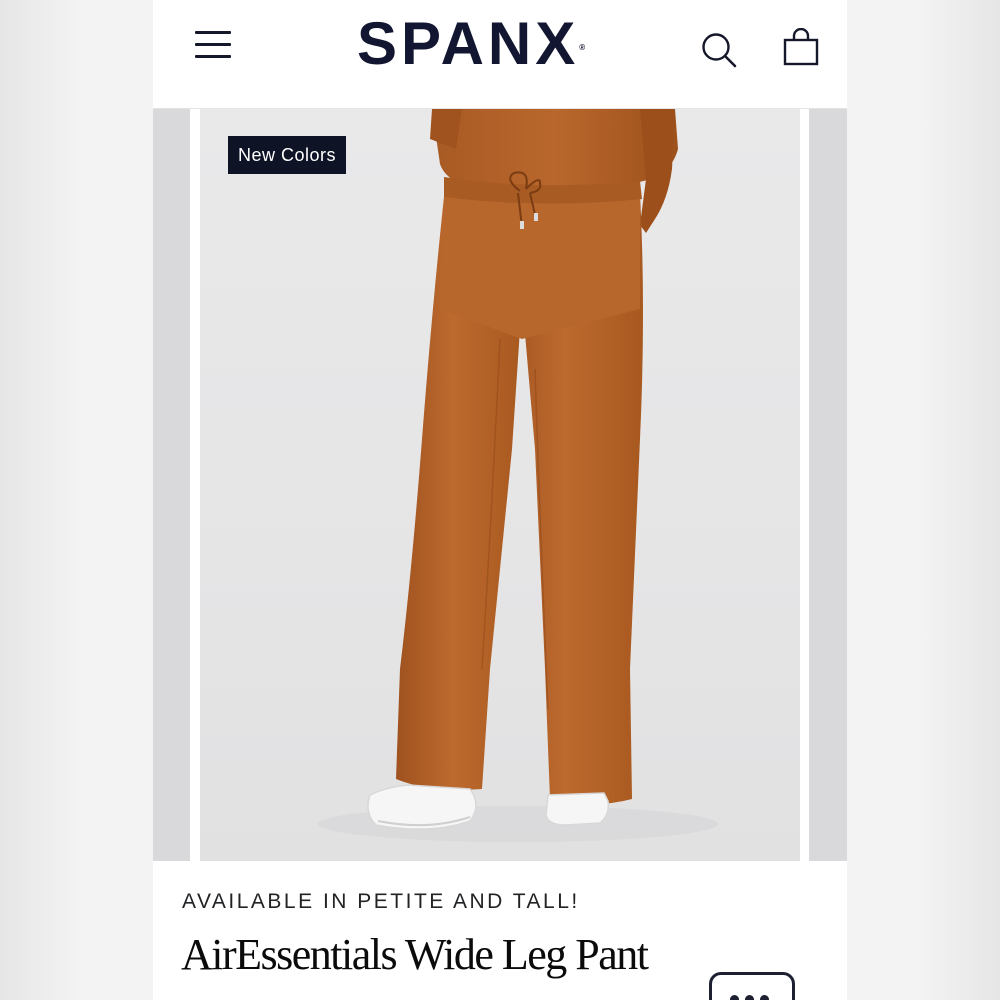  Describe the element at coordinates (468, 43) in the screenshot. I see `brand-name: SPANX` at that location.